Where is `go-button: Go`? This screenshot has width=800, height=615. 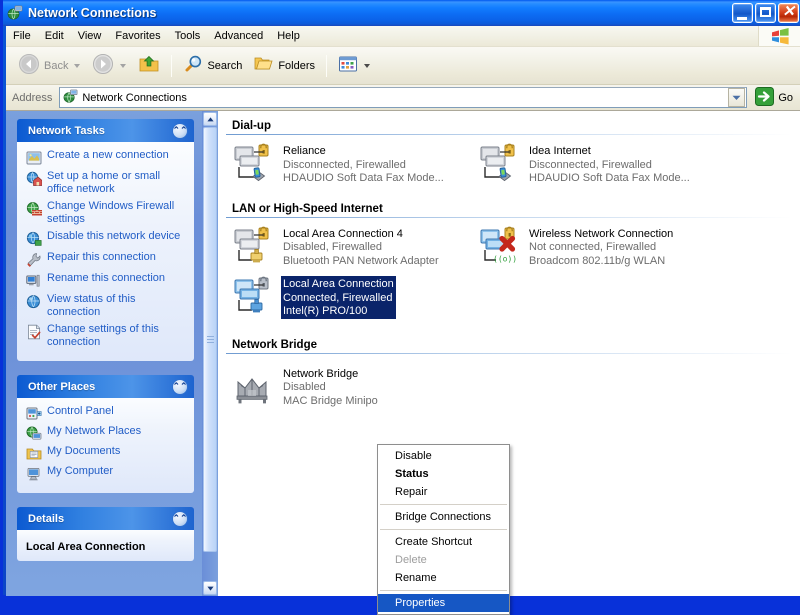
go-button: Go is located at coordinates (775, 98).